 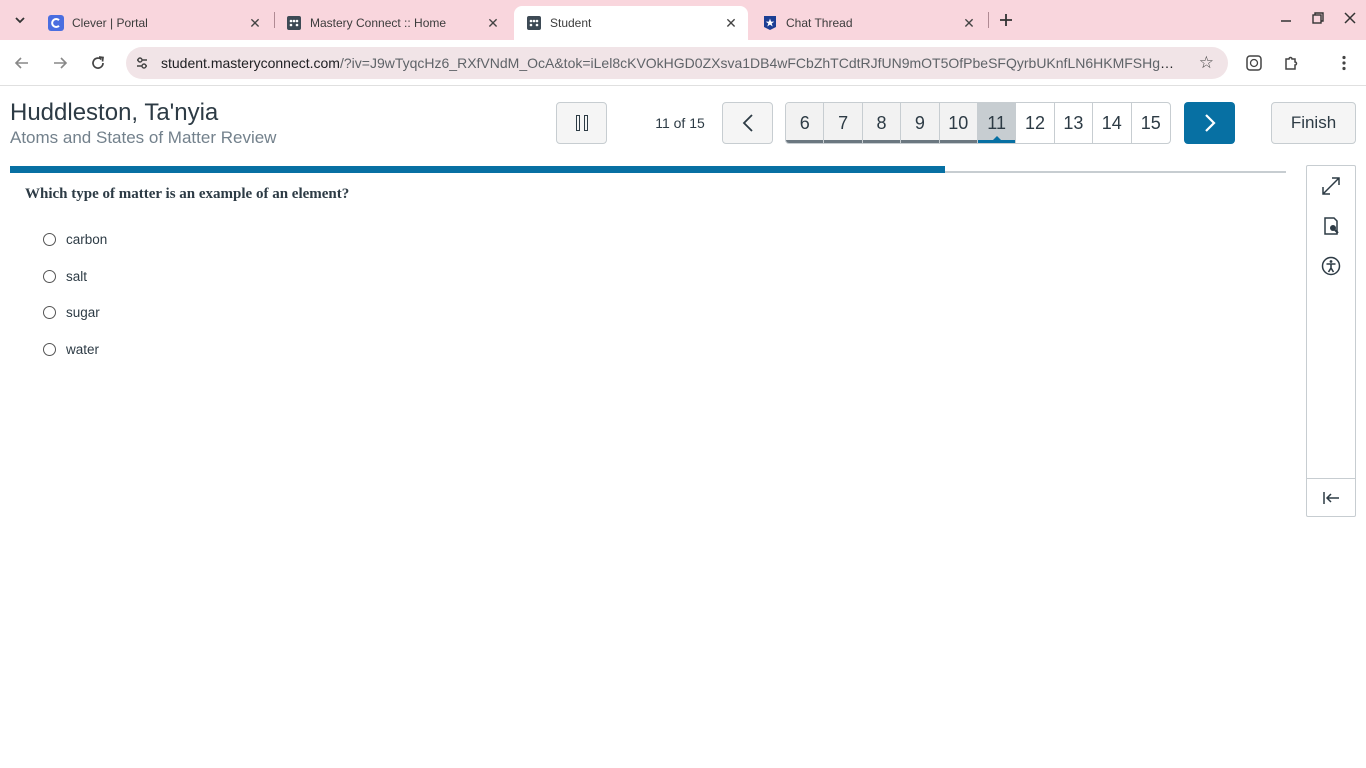 What do you see at coordinates (1074, 123) in the screenshot?
I see `page-13-button: 13` at bounding box center [1074, 123].